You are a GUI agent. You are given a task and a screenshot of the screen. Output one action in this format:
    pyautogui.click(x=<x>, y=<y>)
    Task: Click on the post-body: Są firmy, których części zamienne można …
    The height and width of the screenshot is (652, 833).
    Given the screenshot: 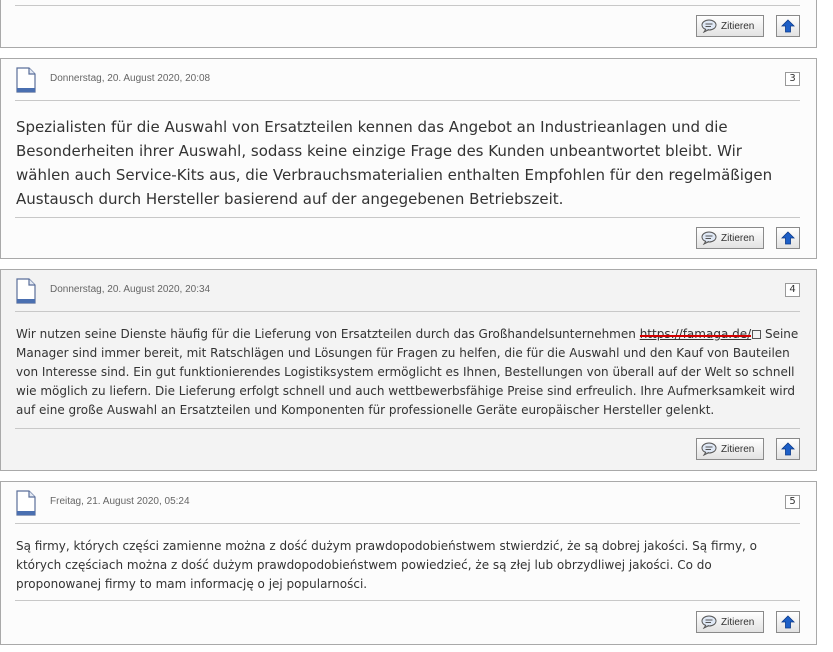 What is the action you would take?
    pyautogui.click(x=387, y=565)
    